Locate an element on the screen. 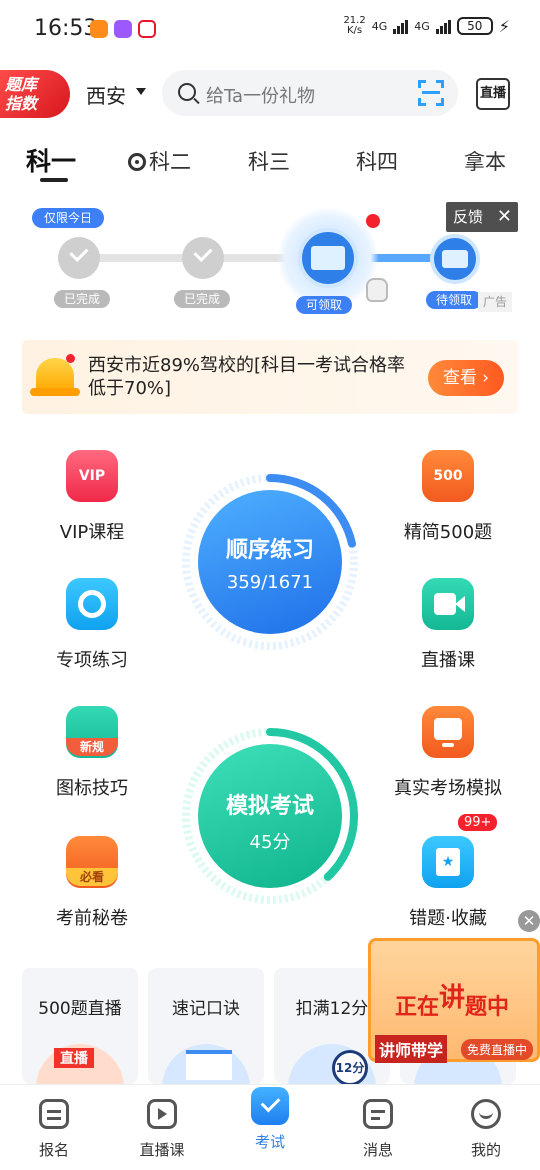  must-see-badge: 必看 is located at coordinates (92, 877).